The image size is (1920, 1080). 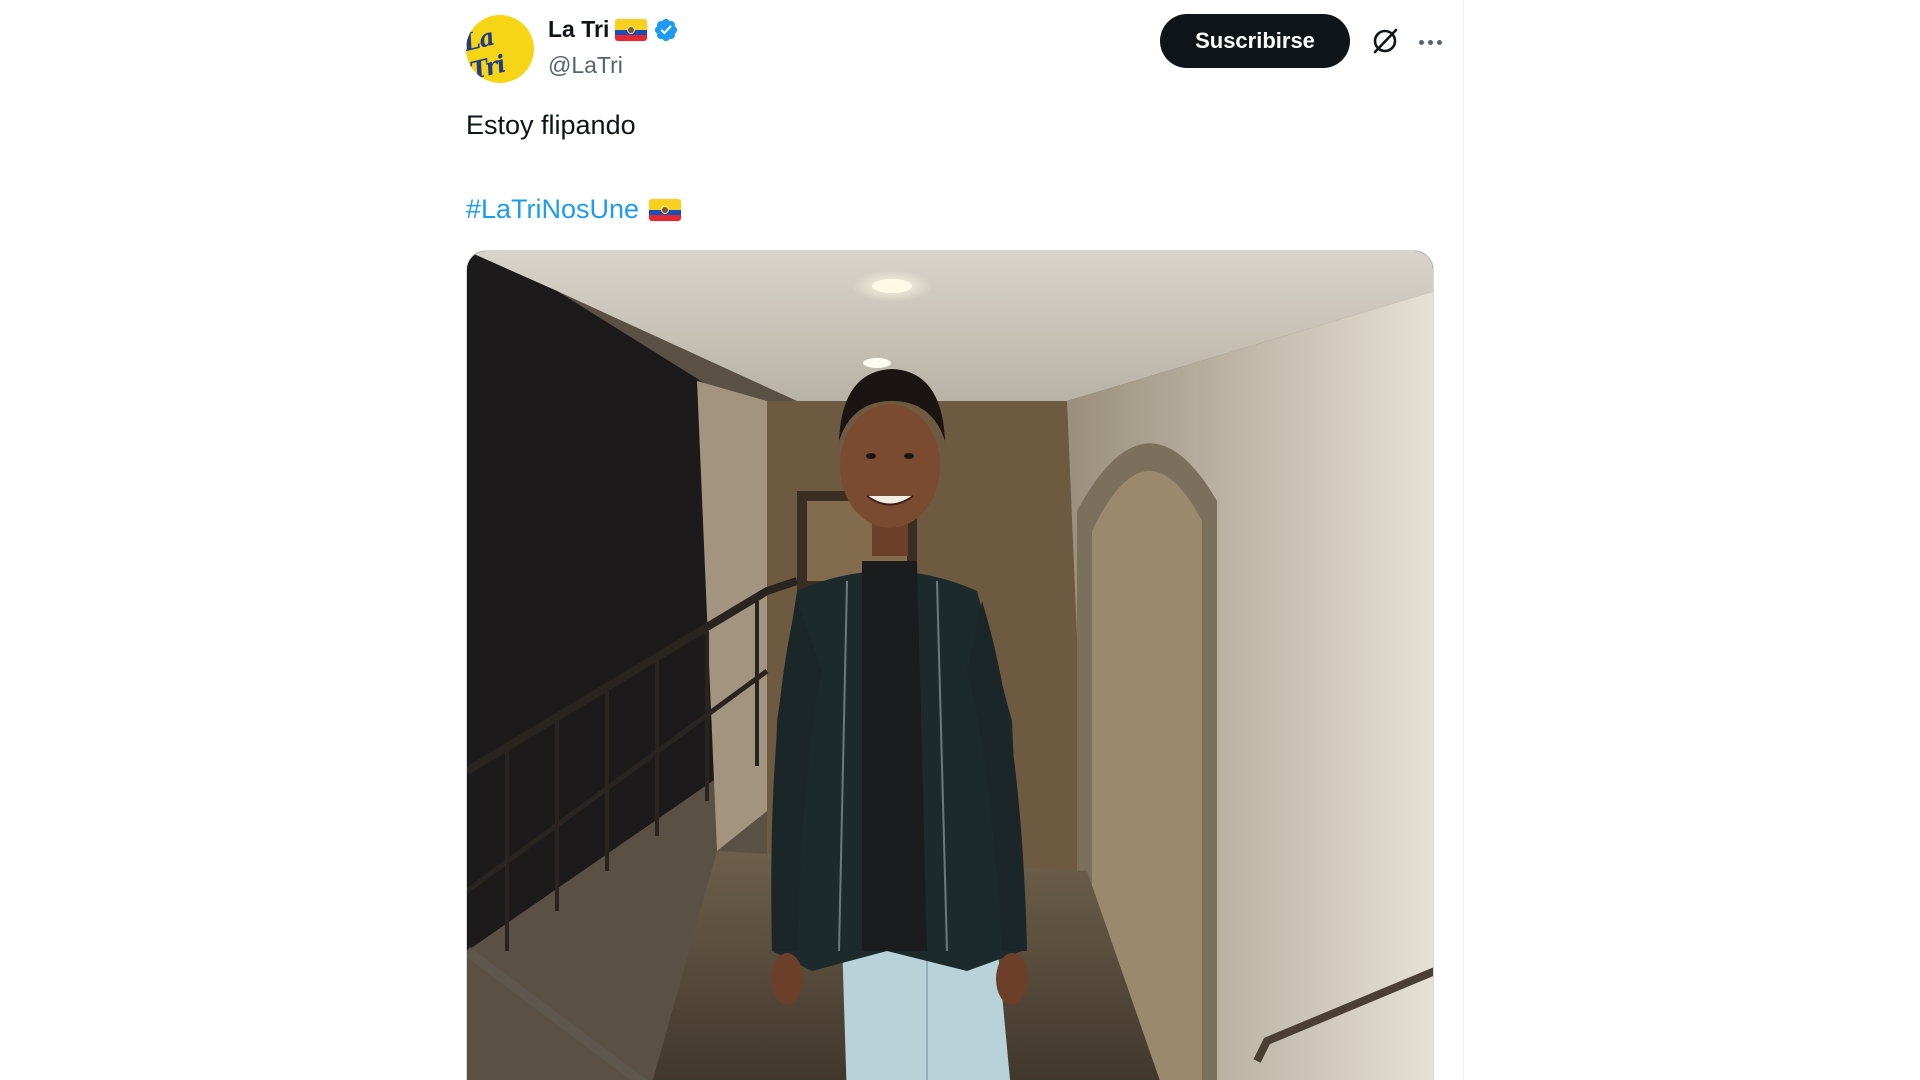 What do you see at coordinates (1463, 540) in the screenshot?
I see `timeline-column-border` at bounding box center [1463, 540].